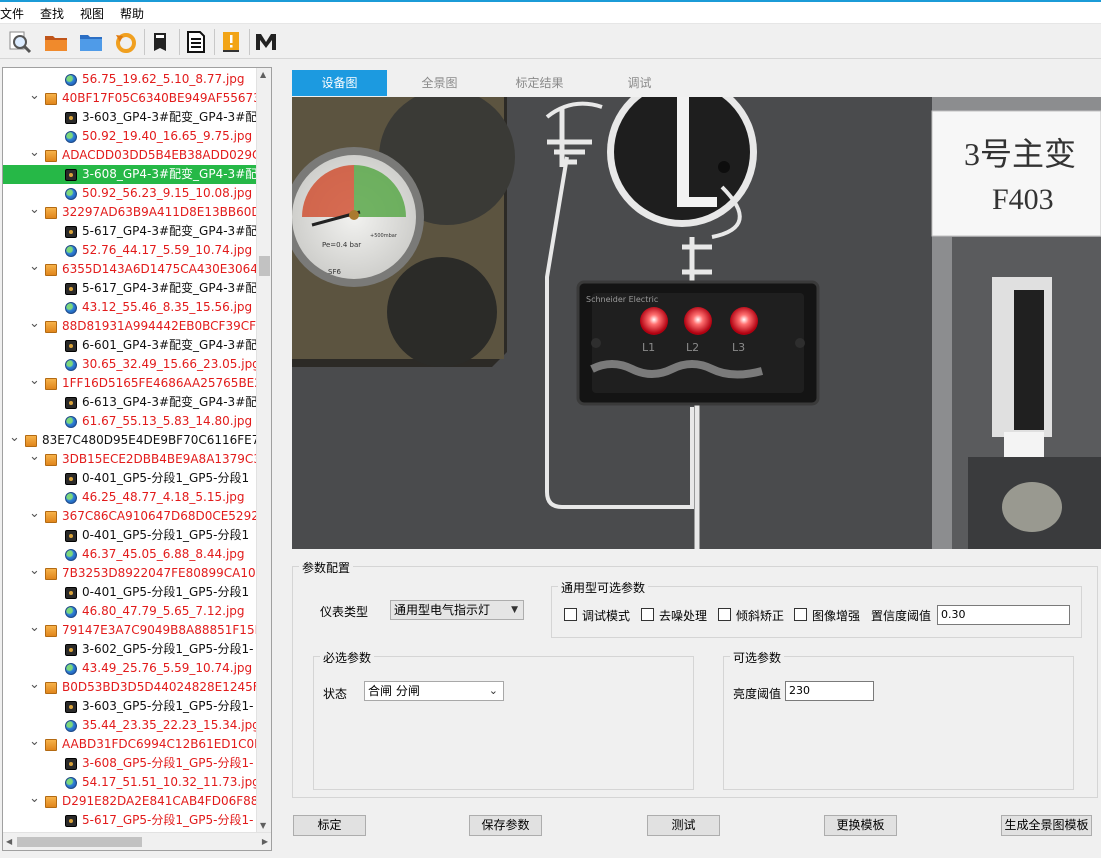 This screenshot has width=1101, height=858. I want to click on document-icon, so click(196, 42).